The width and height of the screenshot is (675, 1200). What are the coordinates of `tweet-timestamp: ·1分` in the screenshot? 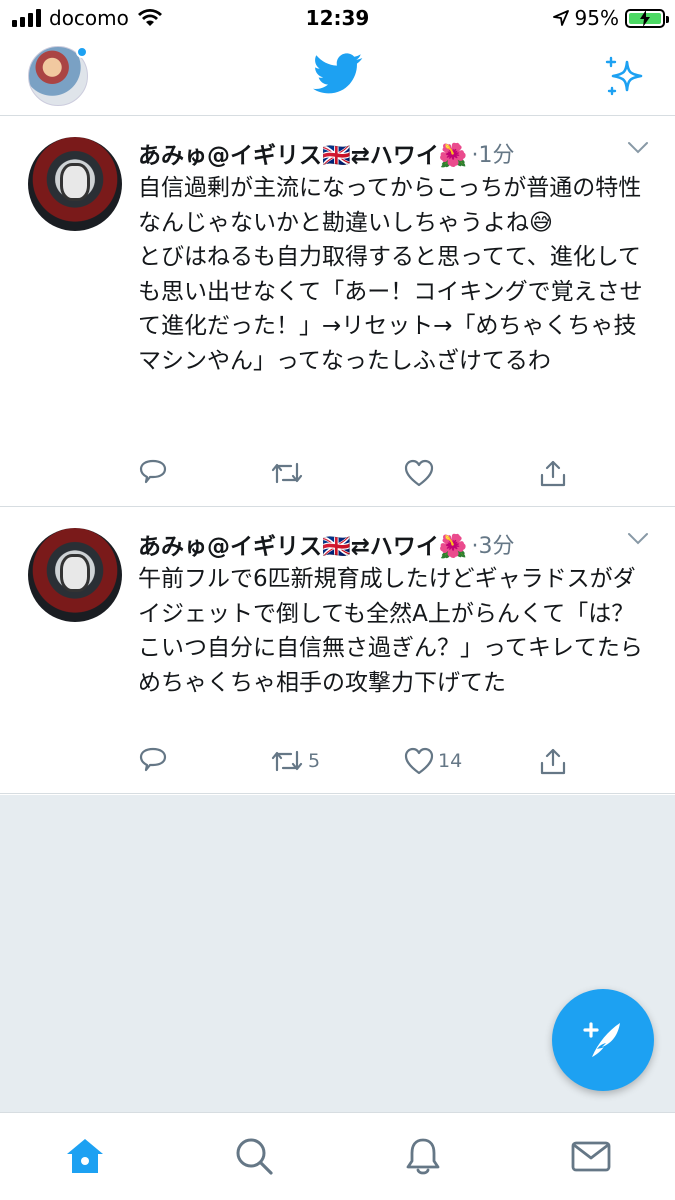 It's located at (493, 155).